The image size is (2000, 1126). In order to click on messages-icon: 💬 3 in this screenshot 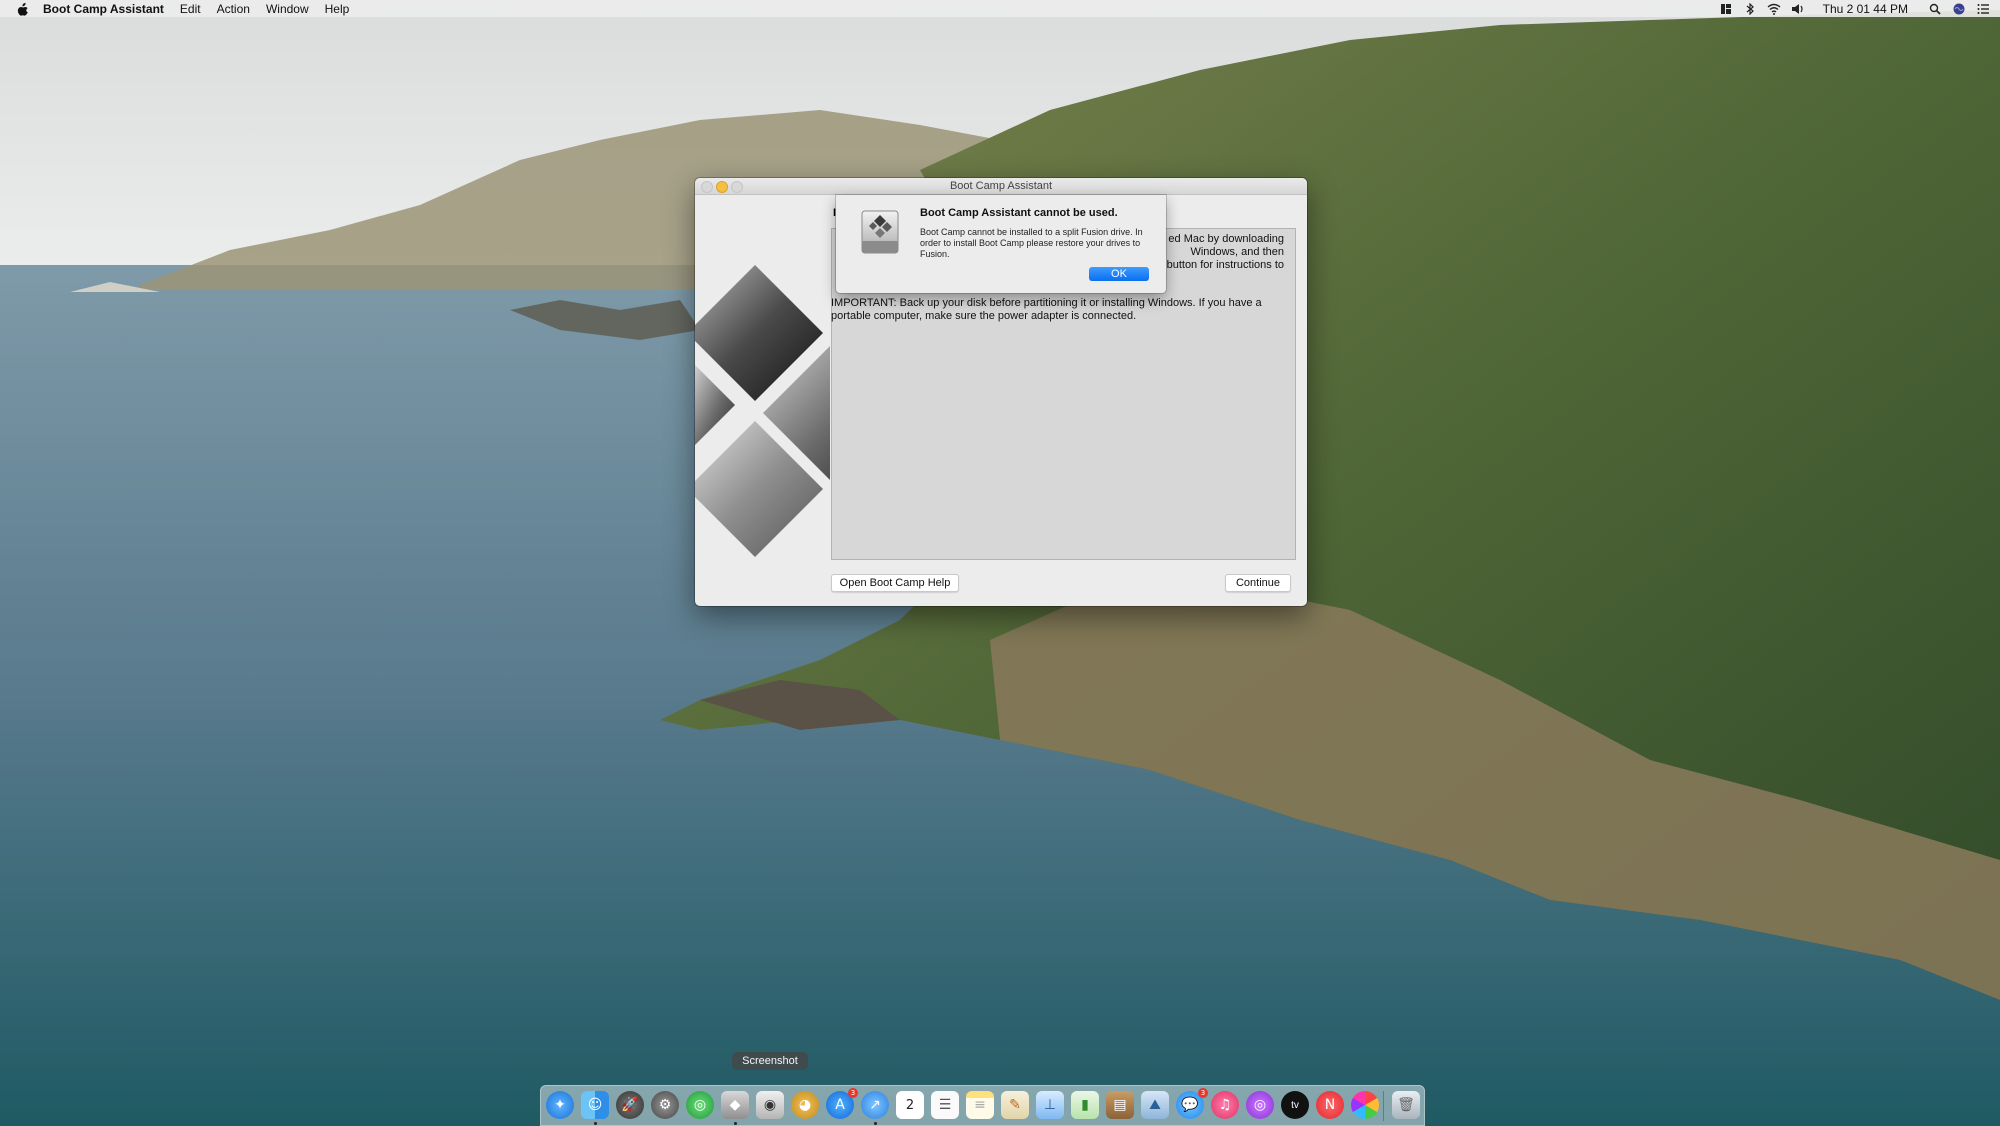, I will do `click(1192, 1103)`.